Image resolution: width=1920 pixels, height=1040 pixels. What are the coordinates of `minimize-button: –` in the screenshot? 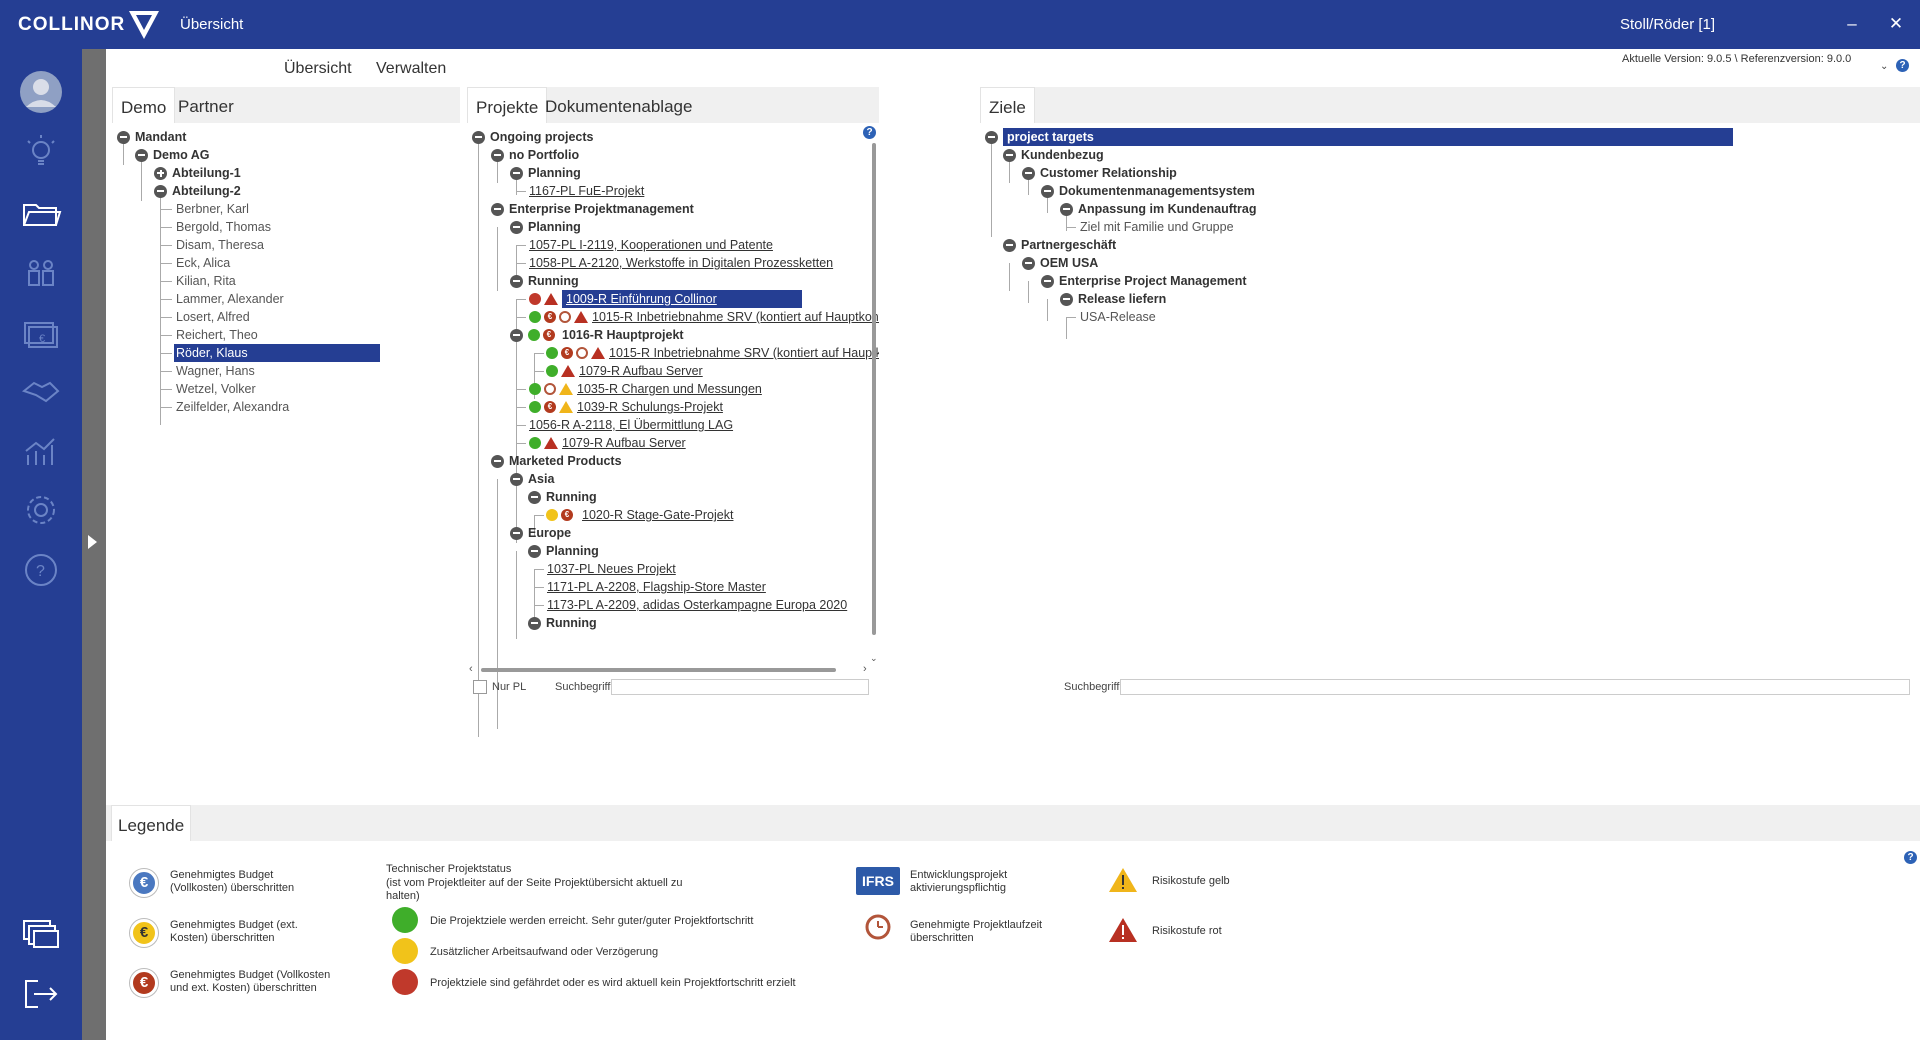 It's located at (1852, 24).